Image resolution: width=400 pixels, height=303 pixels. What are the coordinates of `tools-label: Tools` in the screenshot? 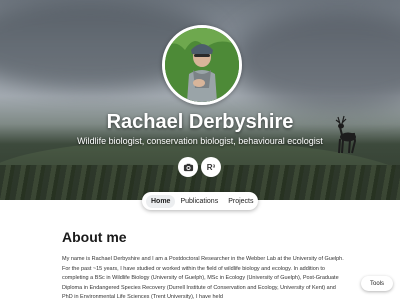 It's located at (376, 283).